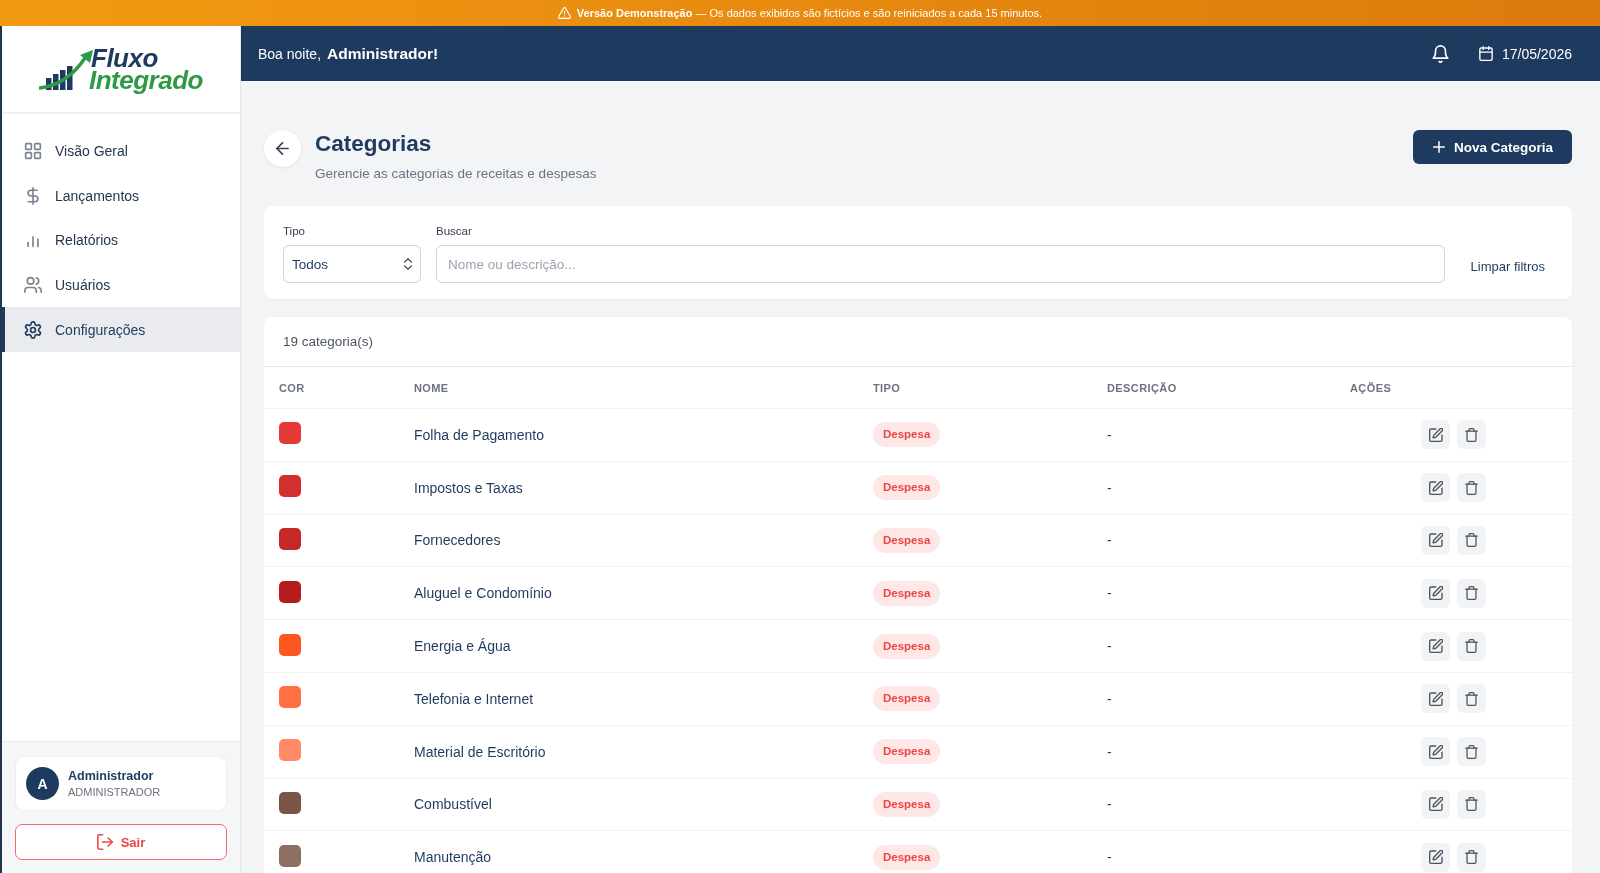 Image resolution: width=1600 pixels, height=873 pixels. What do you see at coordinates (479, 434) in the screenshot?
I see `category-name: Folha de Pagamento` at bounding box center [479, 434].